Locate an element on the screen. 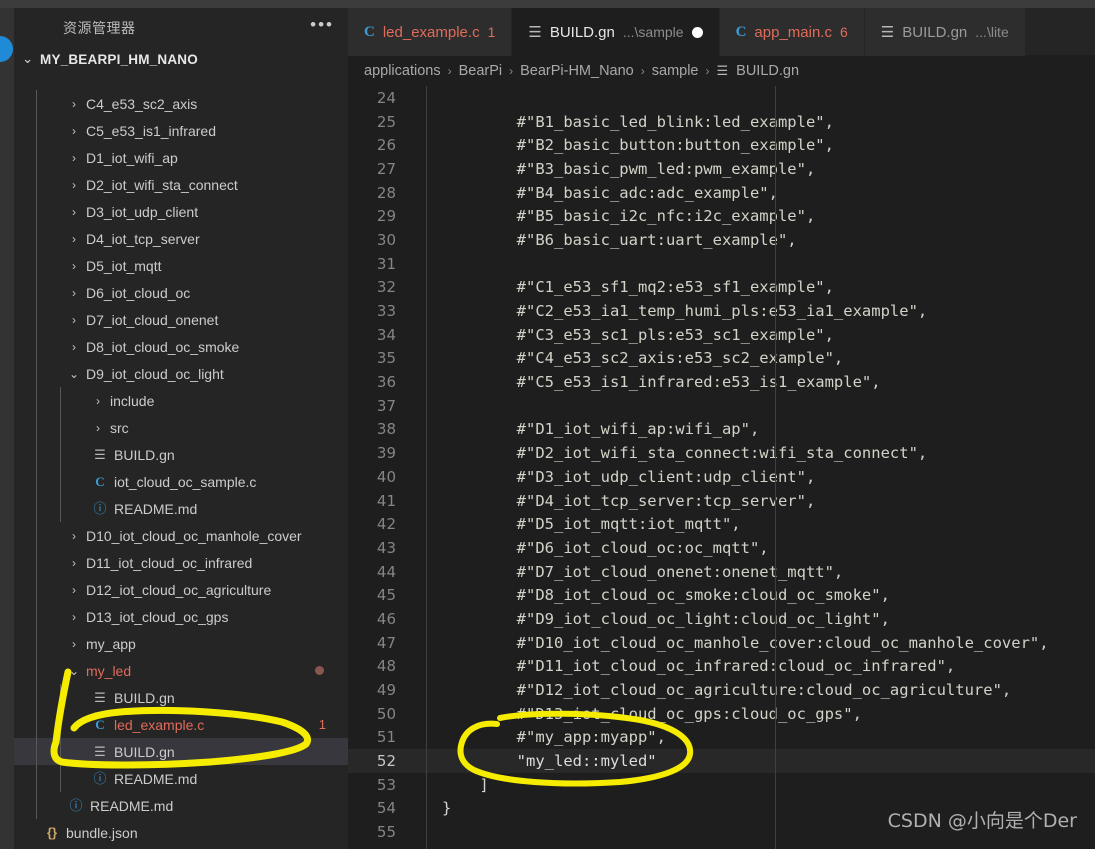 This screenshot has width=1095, height=849. code-line: 32 #"C1_e53_sf1_mq2:e53_sf1_example", is located at coordinates (721, 288).